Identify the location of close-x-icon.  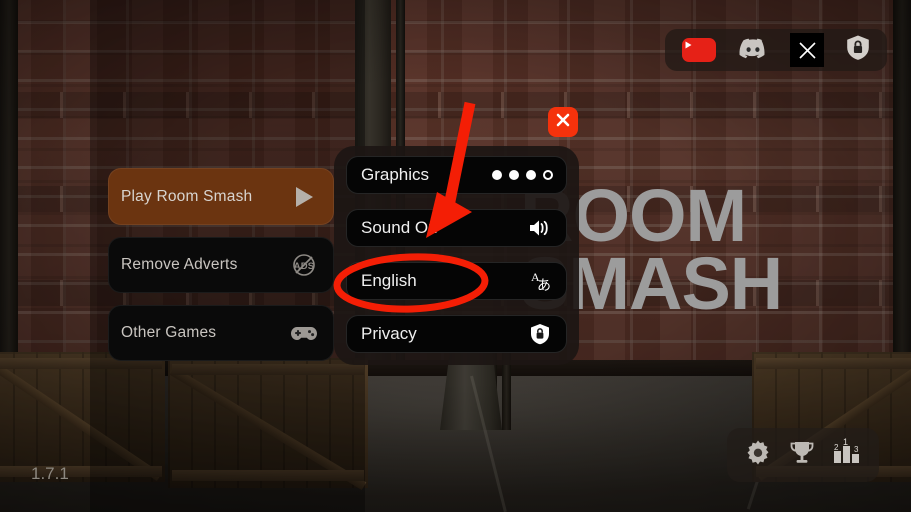
(563, 122).